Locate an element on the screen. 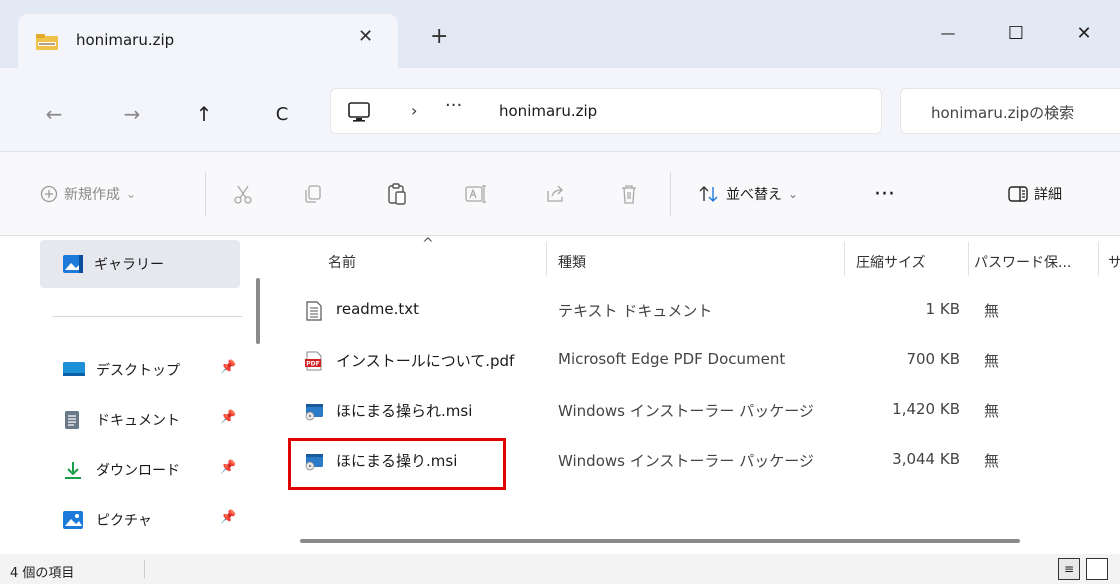 This screenshot has width=1120, height=584. file-name: インストールについて.pdf is located at coordinates (425, 361).